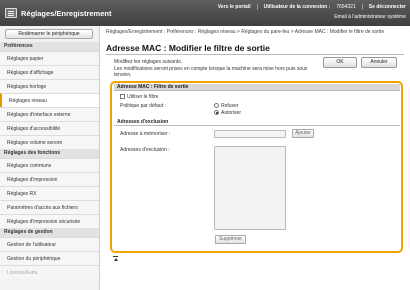  I want to click on nav-section-header: Réglages des fonctions, so click(49, 153).